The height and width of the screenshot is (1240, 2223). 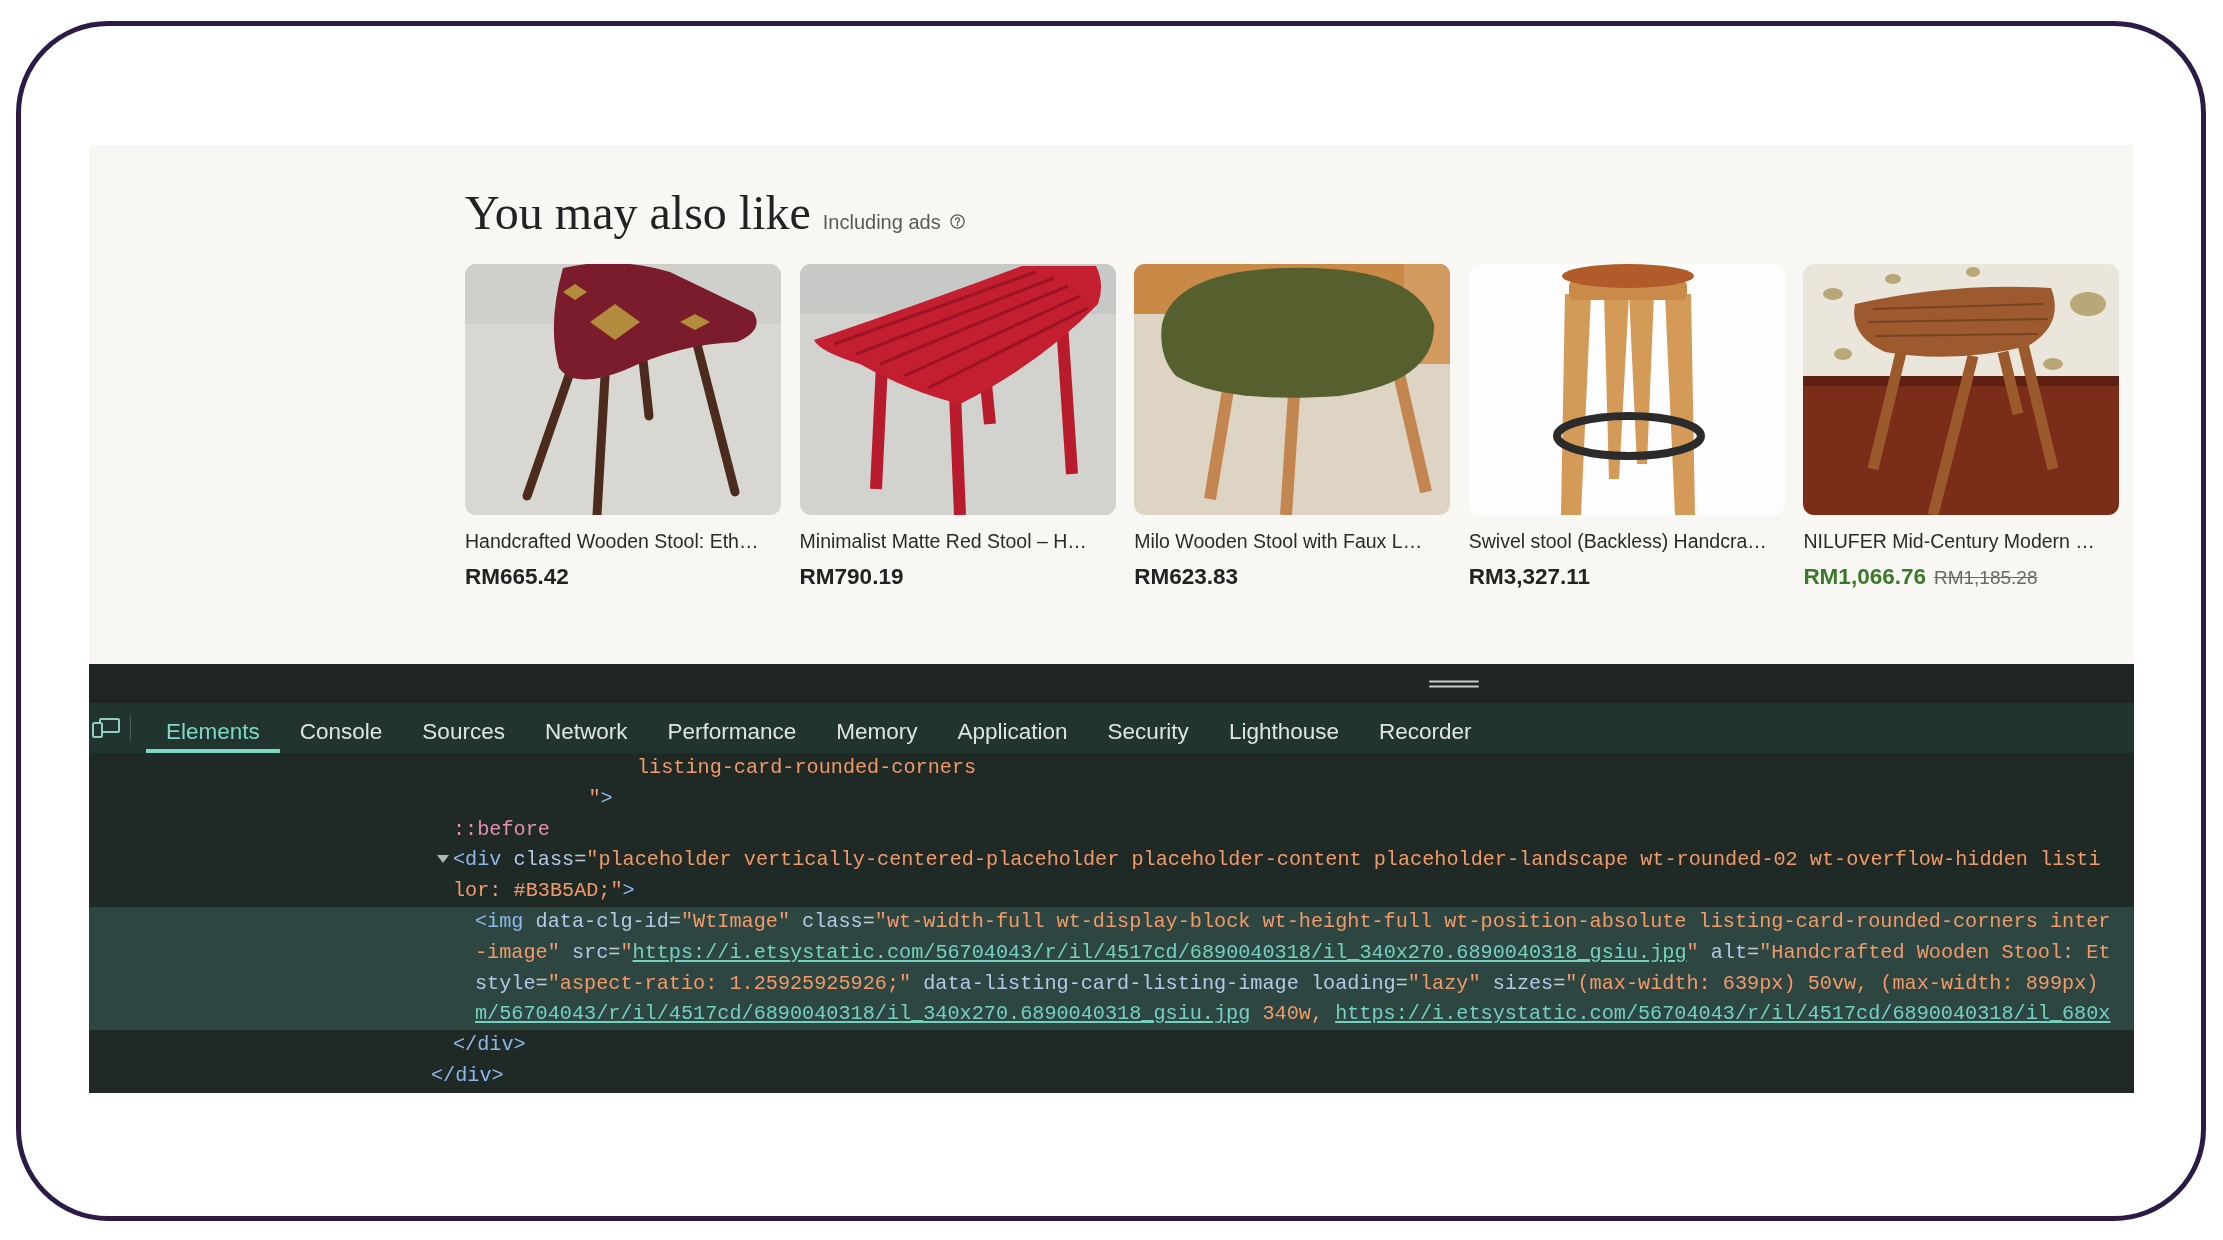 I want to click on devtools-tab: Application, so click(x=1012, y=728).